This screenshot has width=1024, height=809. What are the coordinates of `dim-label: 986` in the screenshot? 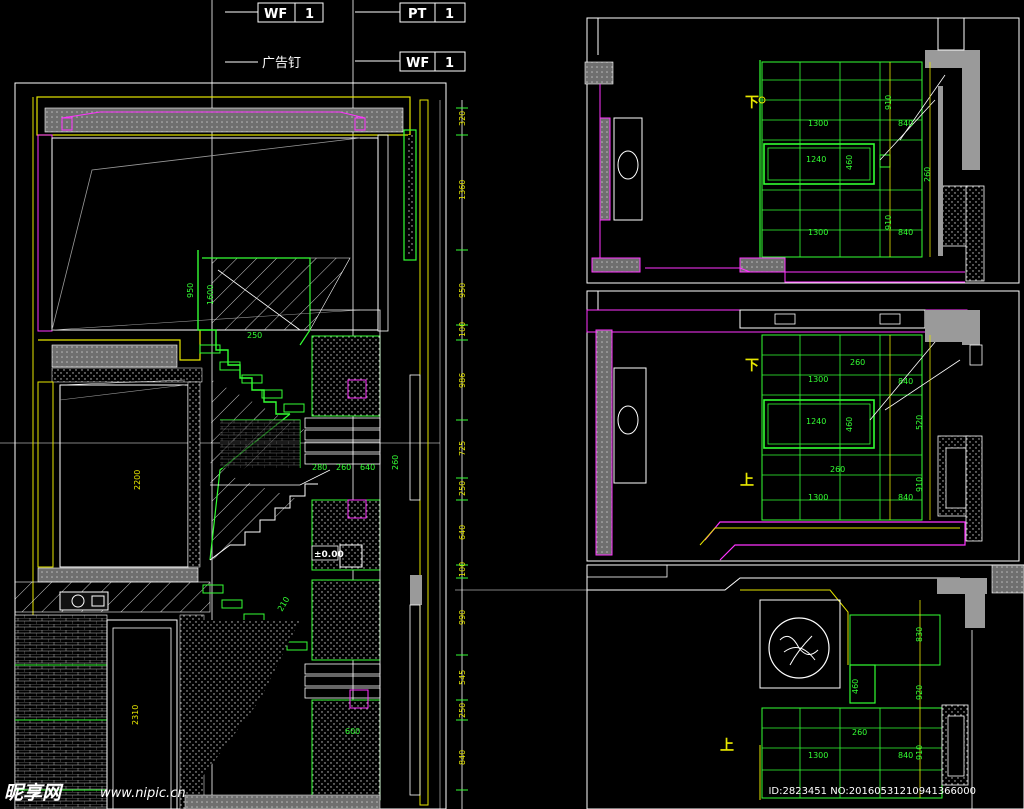 It's located at (462, 380).